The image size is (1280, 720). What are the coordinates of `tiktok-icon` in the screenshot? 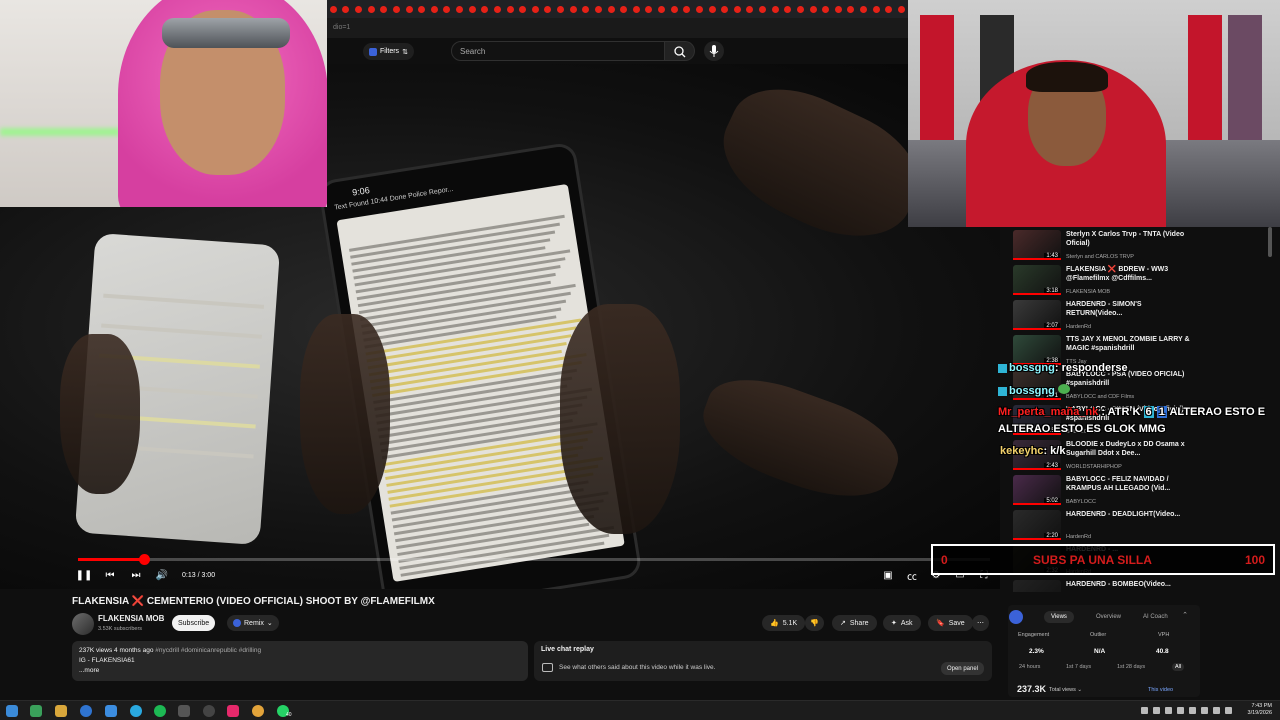 It's located at (233, 711).